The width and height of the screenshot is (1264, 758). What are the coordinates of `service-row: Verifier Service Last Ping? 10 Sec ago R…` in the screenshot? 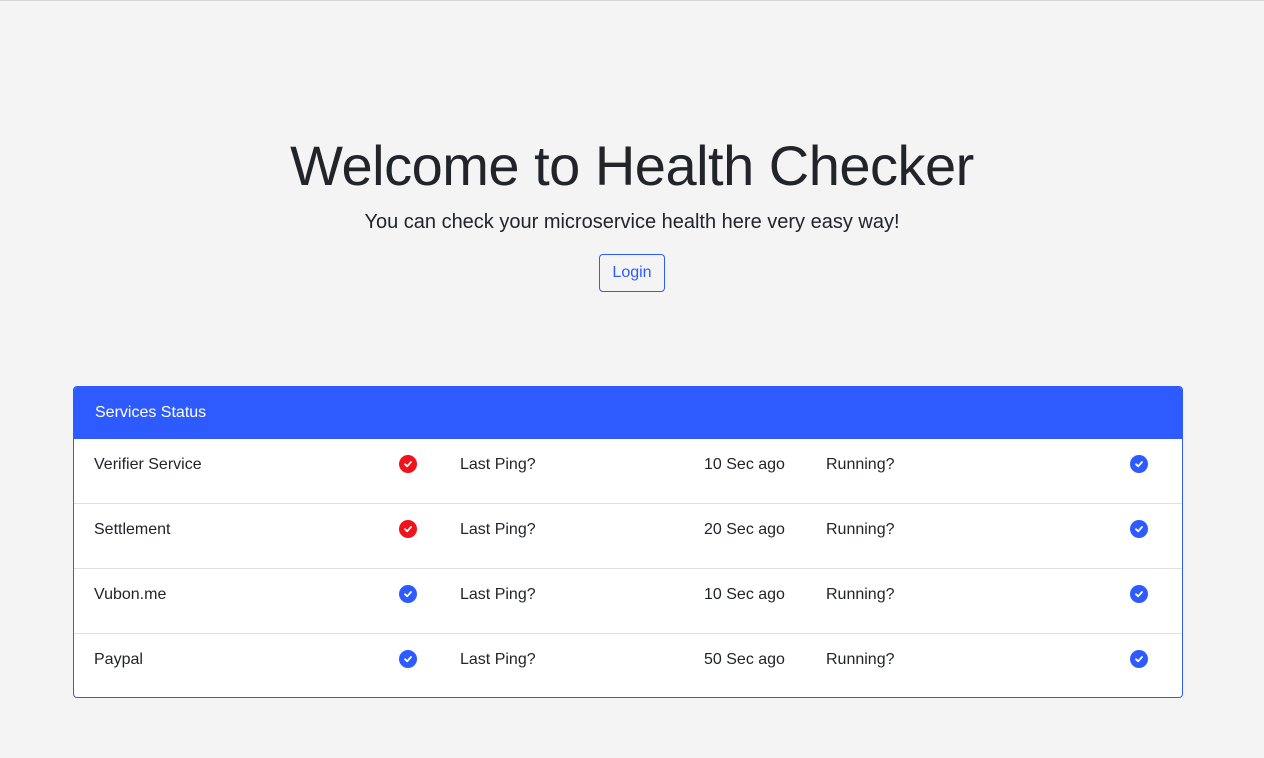 It's located at (628, 471).